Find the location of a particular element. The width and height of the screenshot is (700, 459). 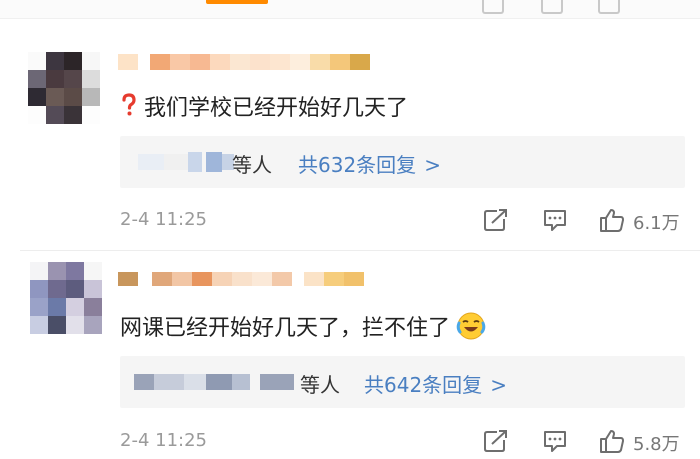

comment-divider is located at coordinates (360, 250).